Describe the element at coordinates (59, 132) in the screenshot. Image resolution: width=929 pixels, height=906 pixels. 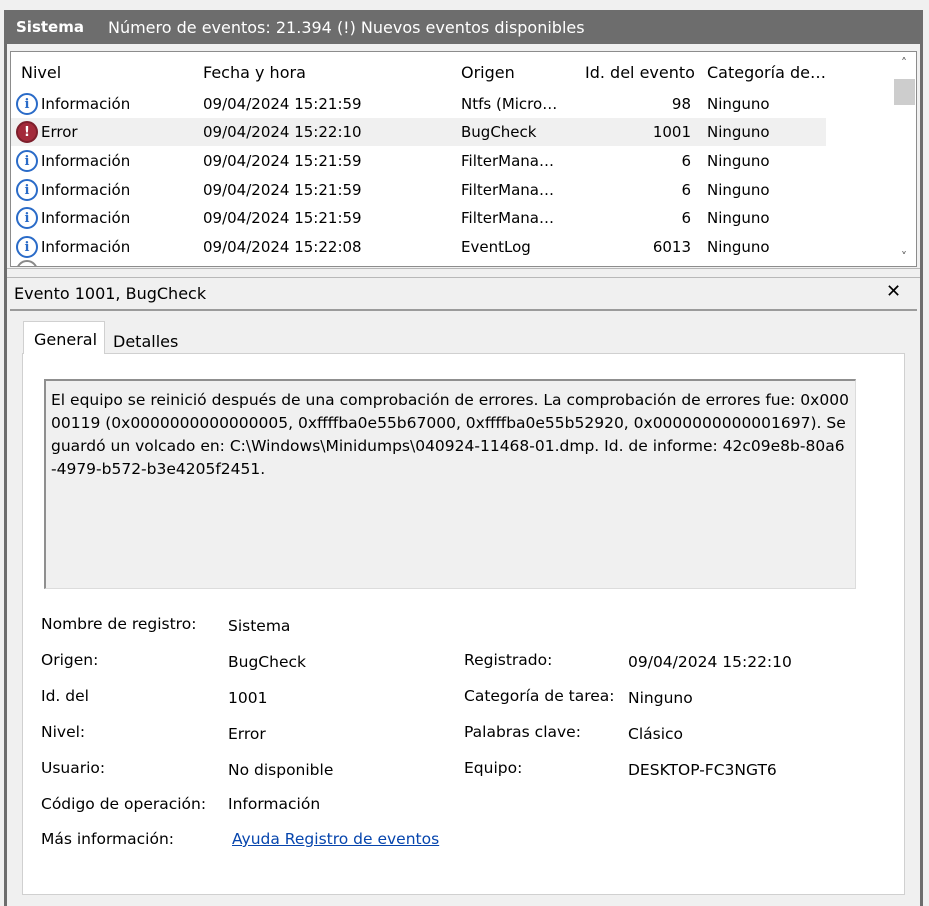
I see `row-level: Error` at that location.